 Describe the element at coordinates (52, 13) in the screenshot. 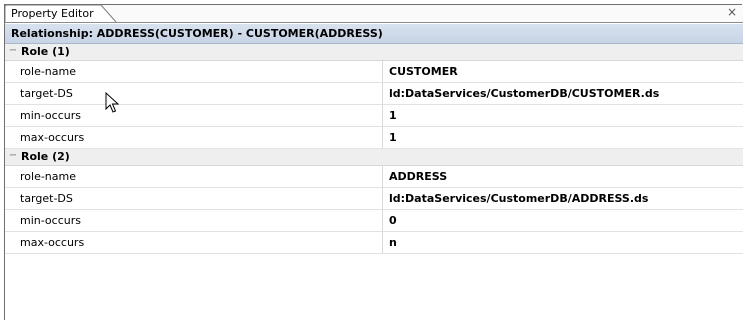

I see `tab-label: Property Editor` at that location.